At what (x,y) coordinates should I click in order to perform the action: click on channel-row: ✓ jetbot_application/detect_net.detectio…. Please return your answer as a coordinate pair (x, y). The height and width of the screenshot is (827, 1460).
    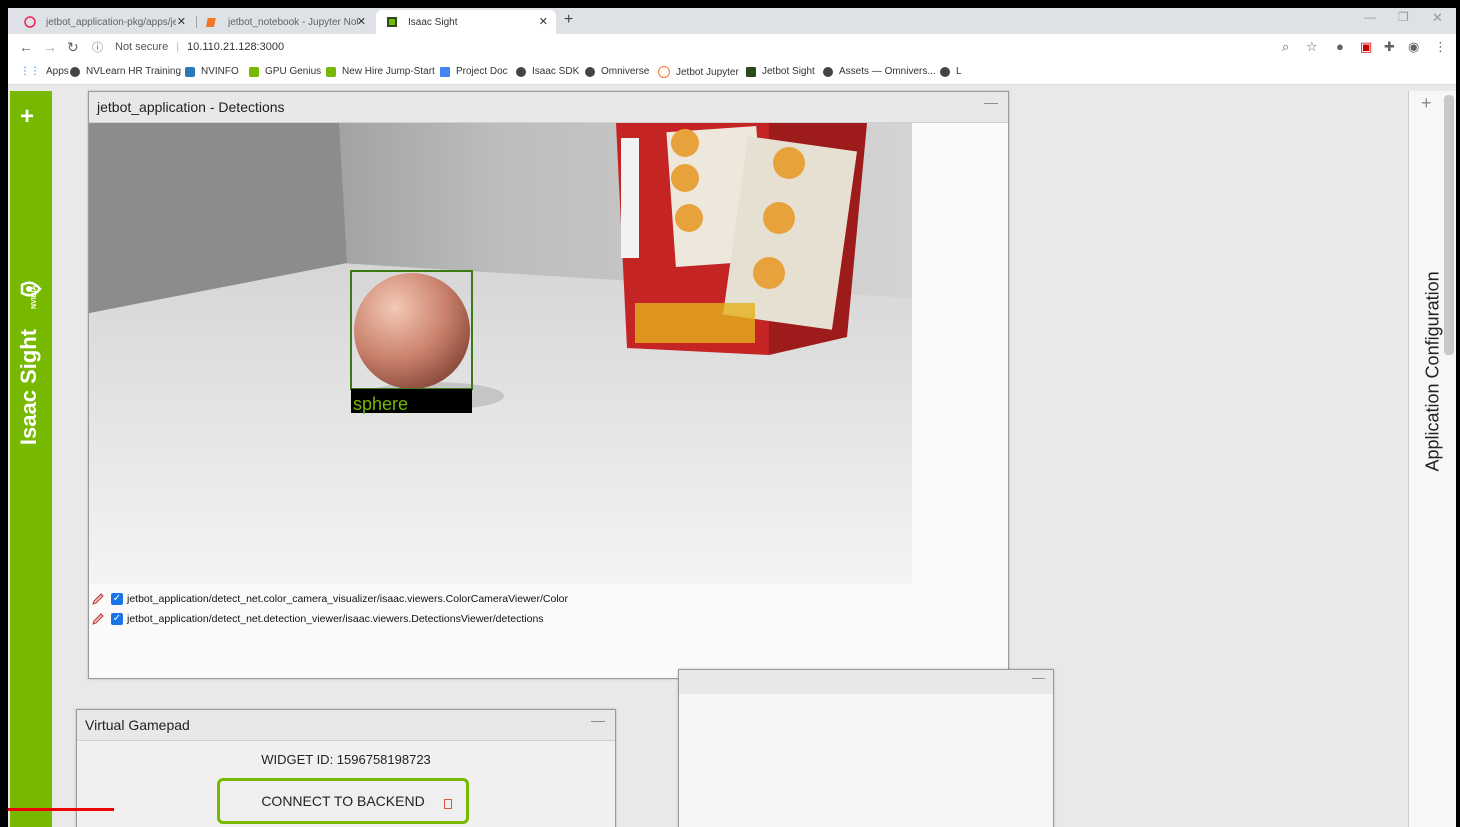
    Looking at the image, I should click on (317, 619).